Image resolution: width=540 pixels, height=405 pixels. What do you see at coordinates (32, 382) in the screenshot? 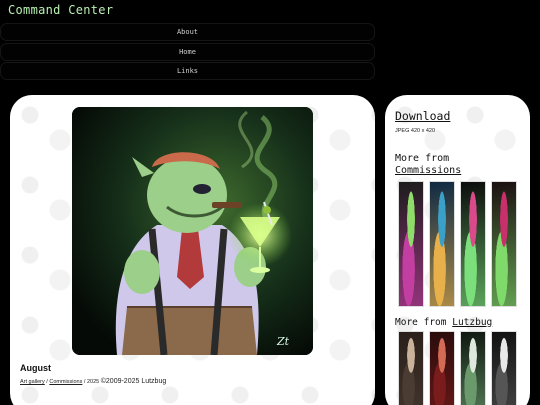
I see `breadcrumb-art-gallery-link: Art gallery` at bounding box center [32, 382].